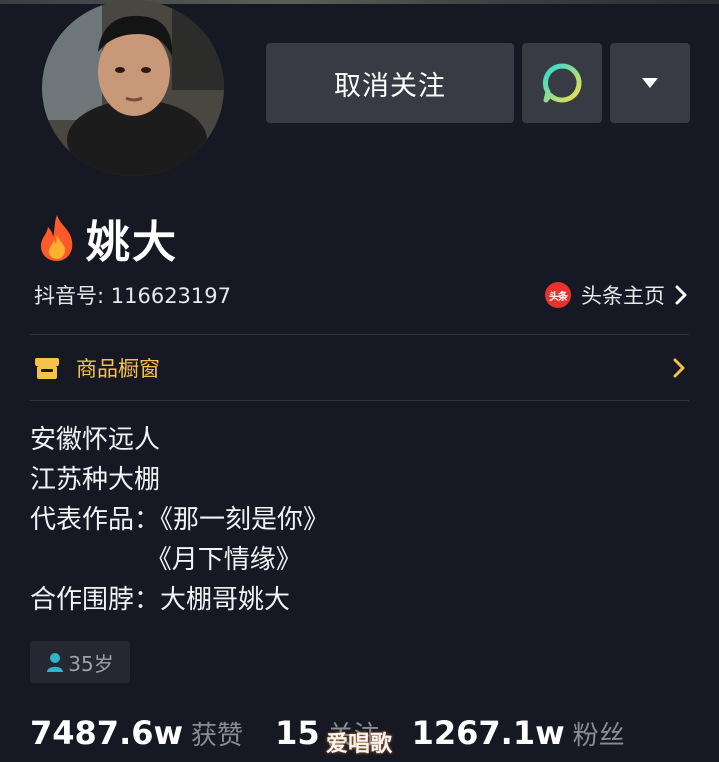 This screenshot has height=762, width=719. What do you see at coordinates (217, 736) in the screenshot?
I see `likes-label: 获赞` at bounding box center [217, 736].